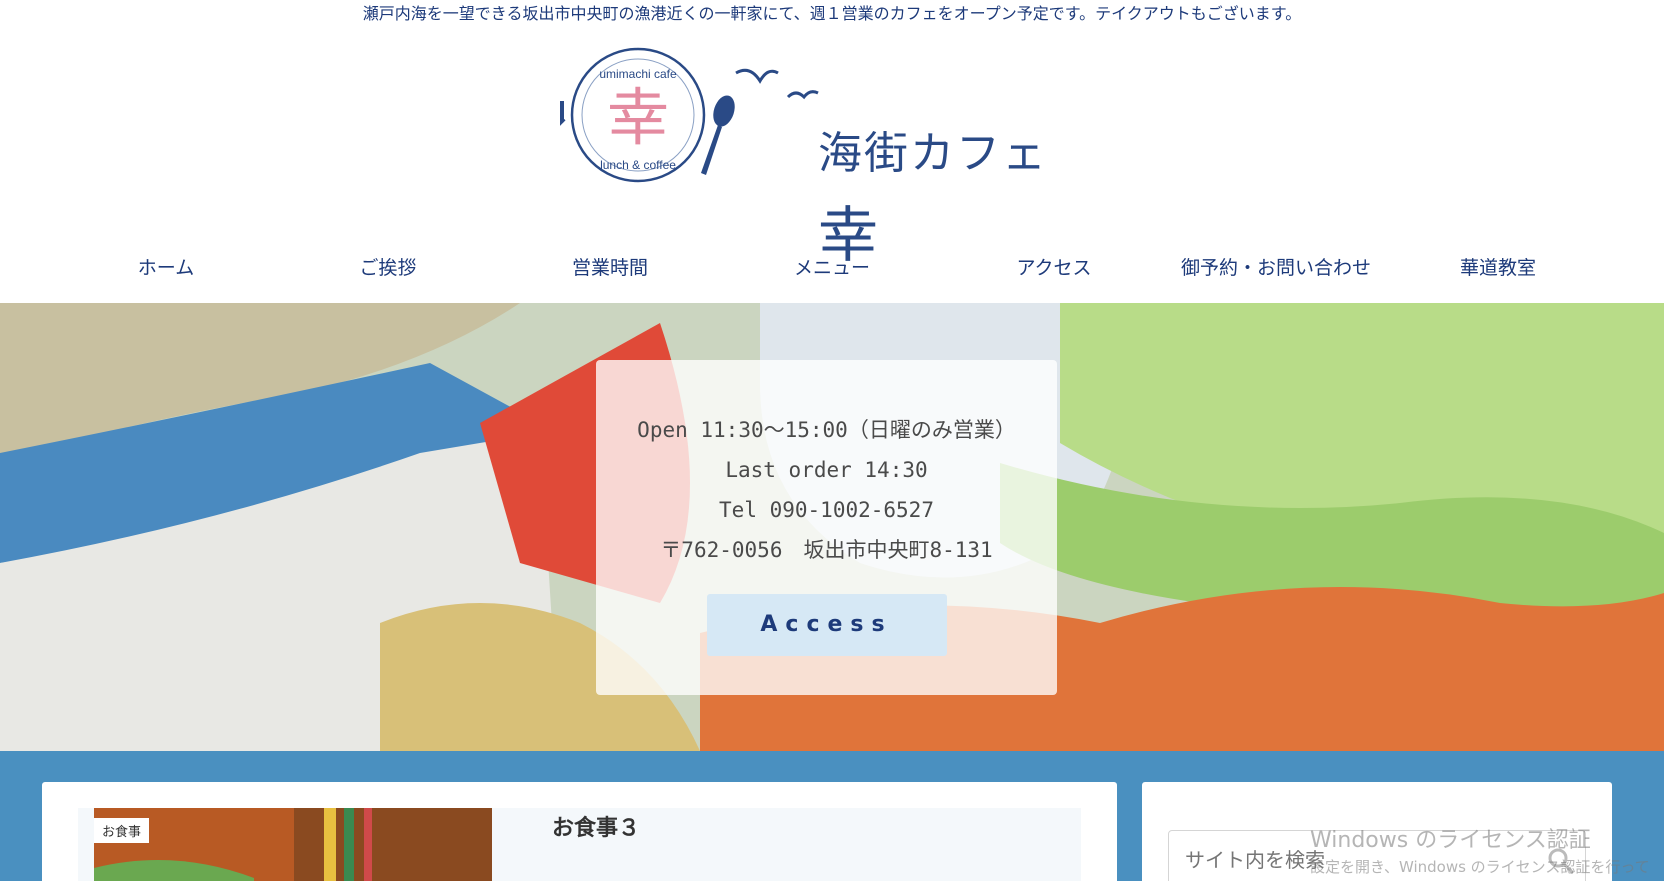 The height and width of the screenshot is (881, 1664). I want to click on nav-item-greeting: ご挨拶, so click(388, 266).